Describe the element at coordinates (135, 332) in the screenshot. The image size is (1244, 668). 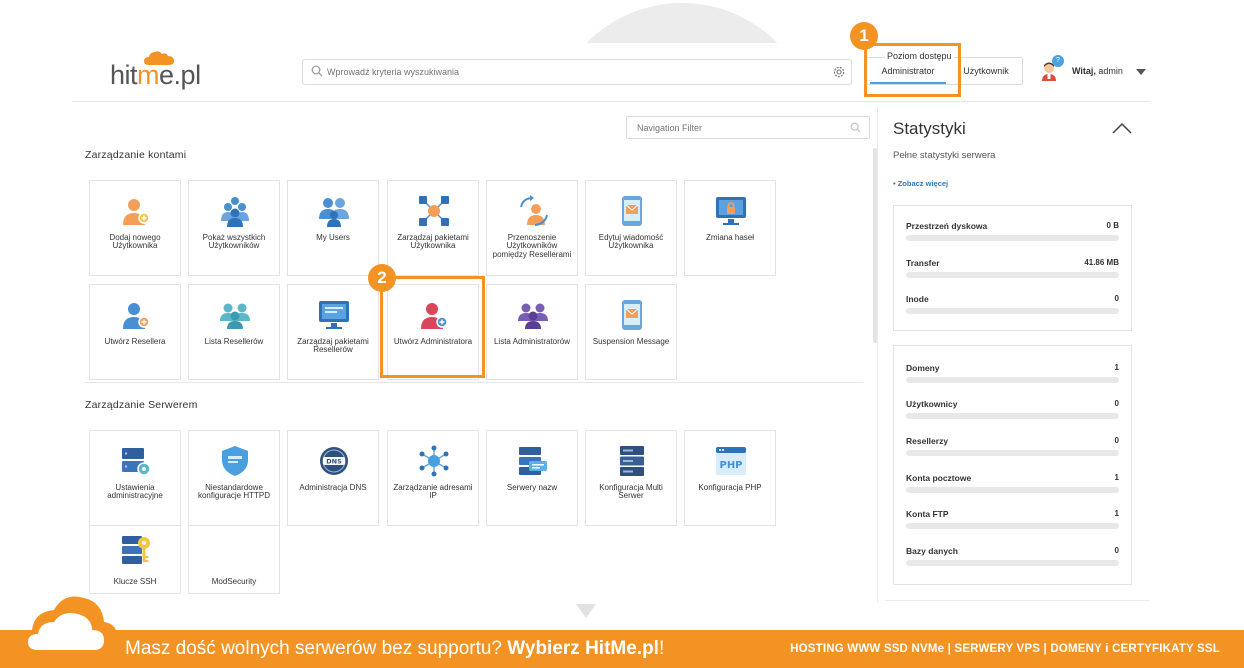
I see `tile-create-reseller: Utwórz Resellera` at that location.